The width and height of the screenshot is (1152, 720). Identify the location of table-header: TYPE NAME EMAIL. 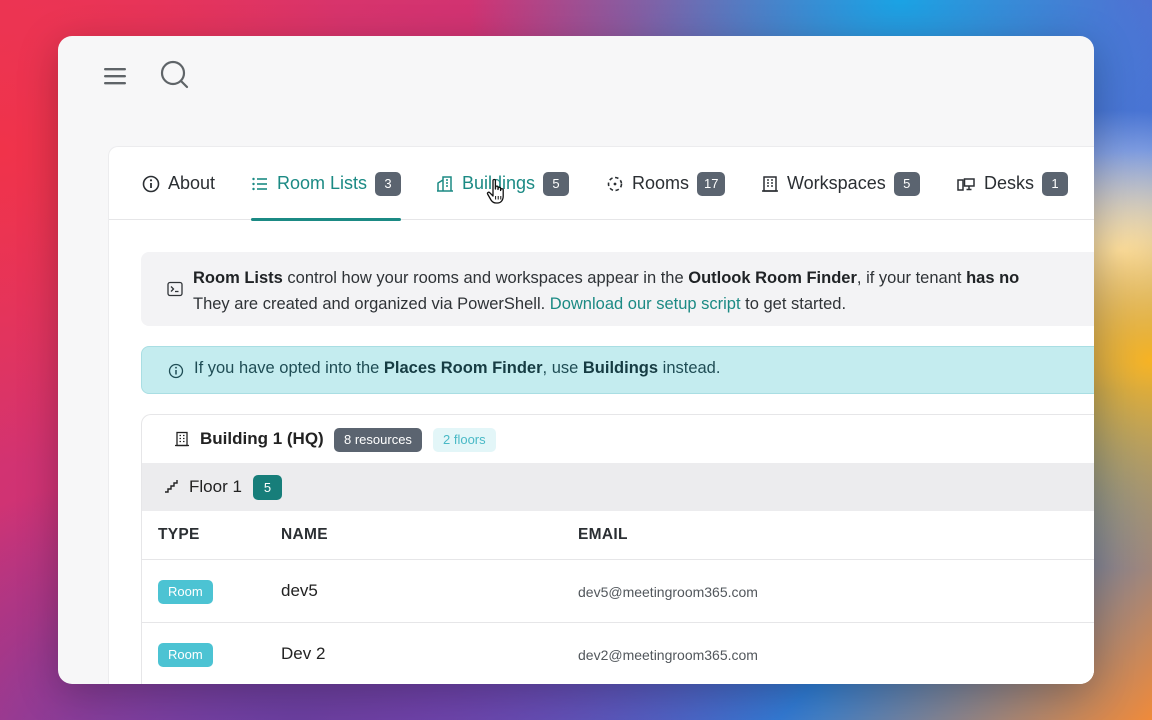
(618, 535).